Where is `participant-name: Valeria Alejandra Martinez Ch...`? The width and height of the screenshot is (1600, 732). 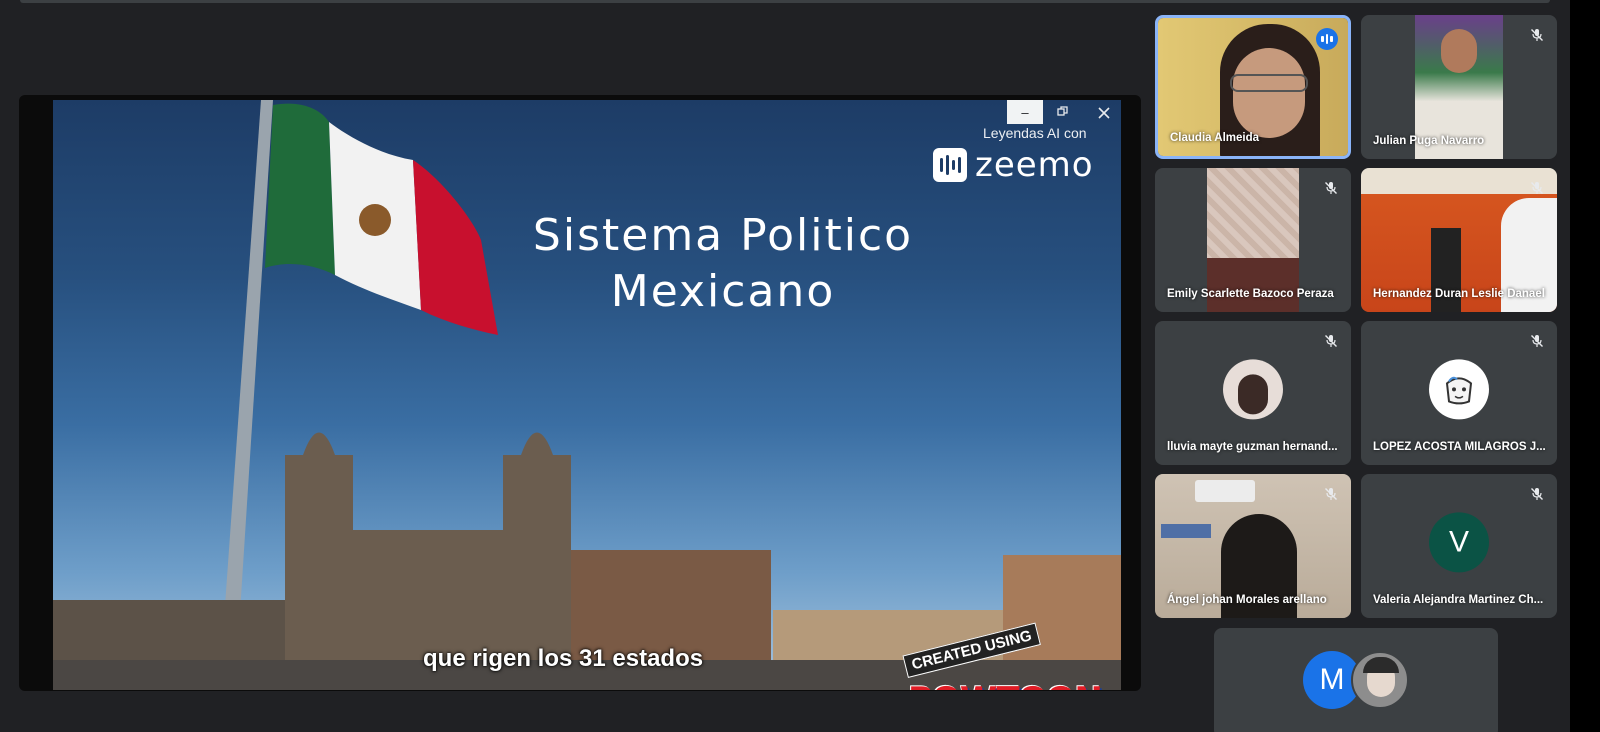 participant-name: Valeria Alejandra Martinez Ch... is located at coordinates (1458, 600).